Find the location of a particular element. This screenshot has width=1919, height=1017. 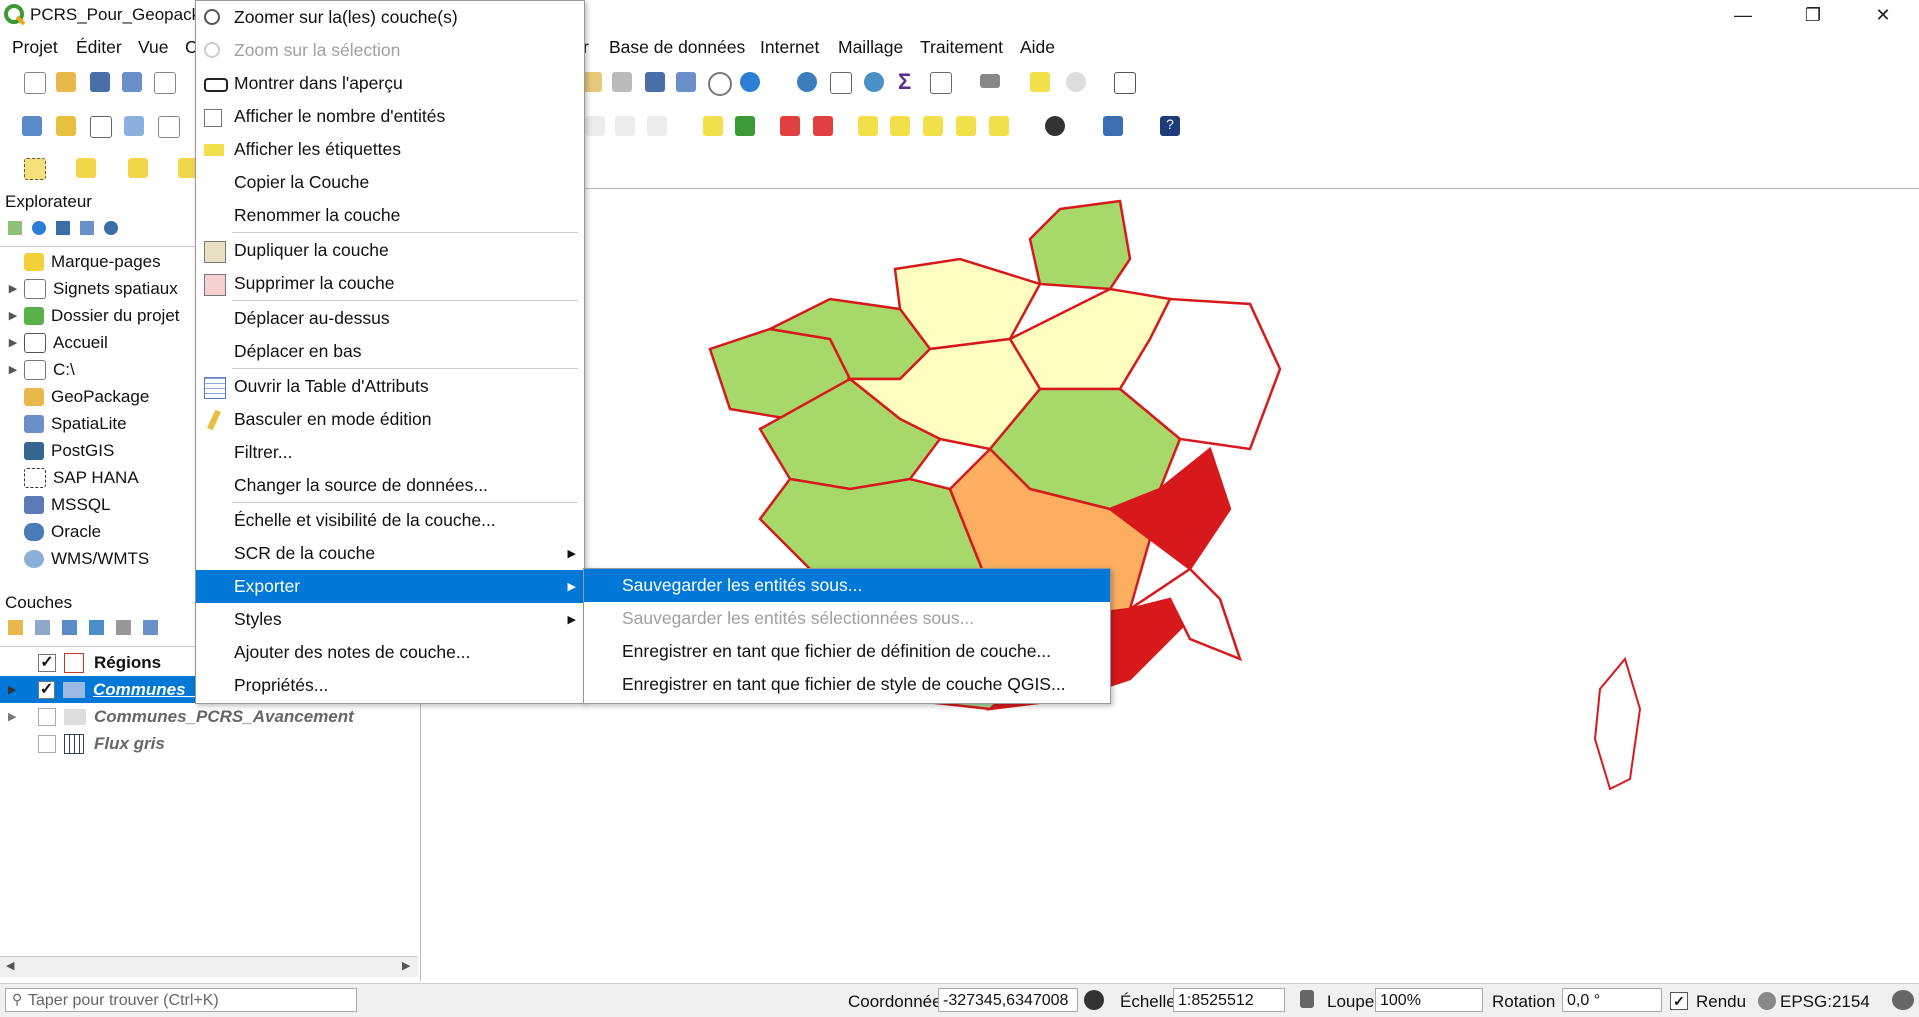

menu-item-duplicate-layer: Dupliquer la couche is located at coordinates (390, 250).